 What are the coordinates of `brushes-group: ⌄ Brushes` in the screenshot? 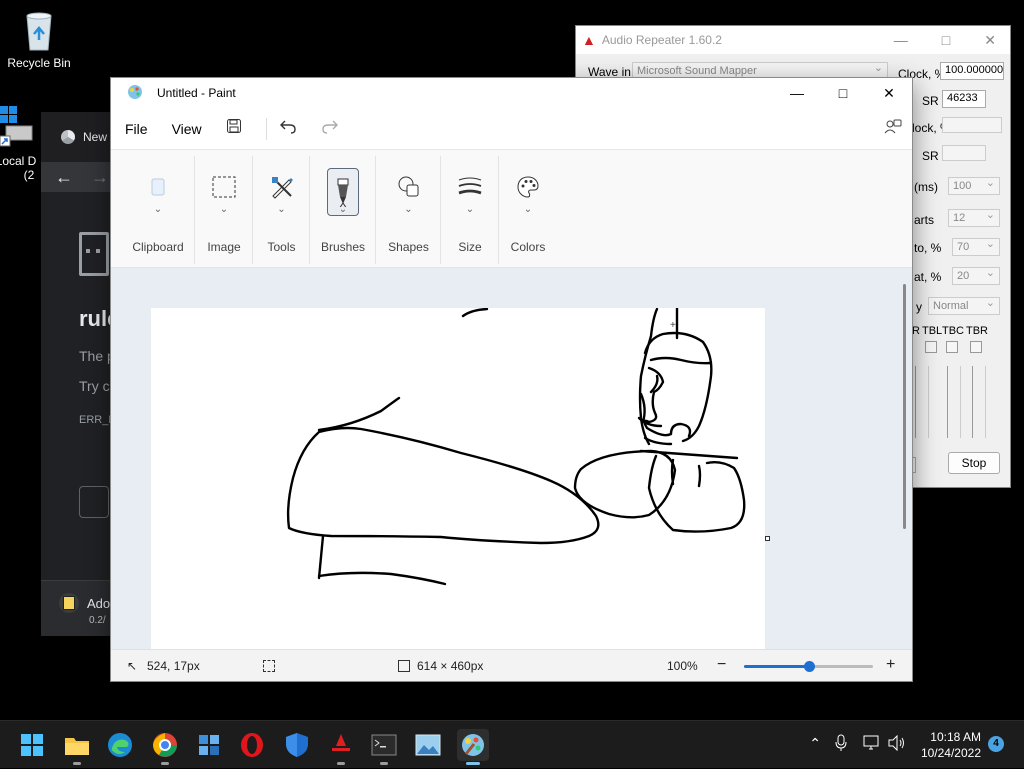 It's located at (343, 209).